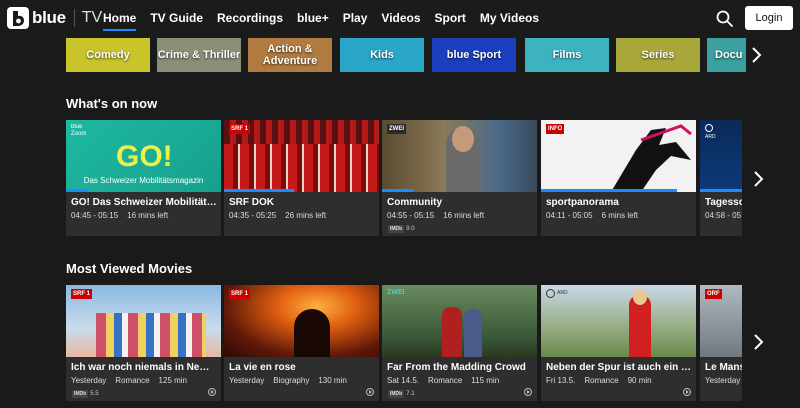  What do you see at coordinates (313, 21) in the screenshot?
I see `nav-blue-plus: blue+` at bounding box center [313, 21].